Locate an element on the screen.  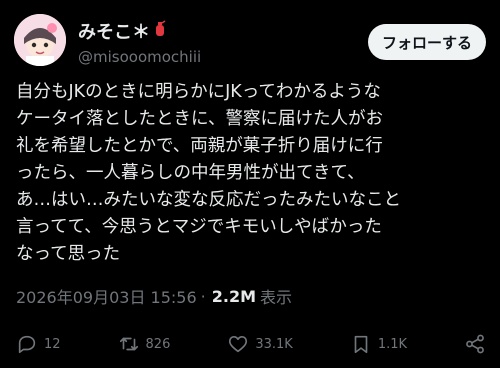
share-button is located at coordinates (475, 344).